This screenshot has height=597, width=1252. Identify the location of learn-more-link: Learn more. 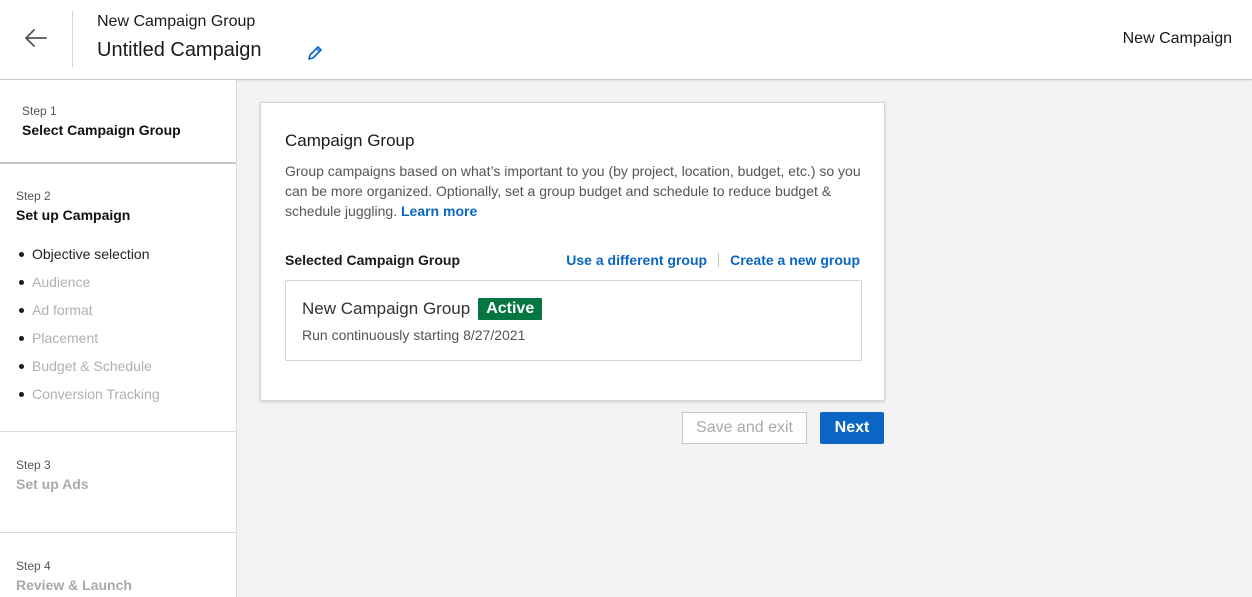
(439, 211).